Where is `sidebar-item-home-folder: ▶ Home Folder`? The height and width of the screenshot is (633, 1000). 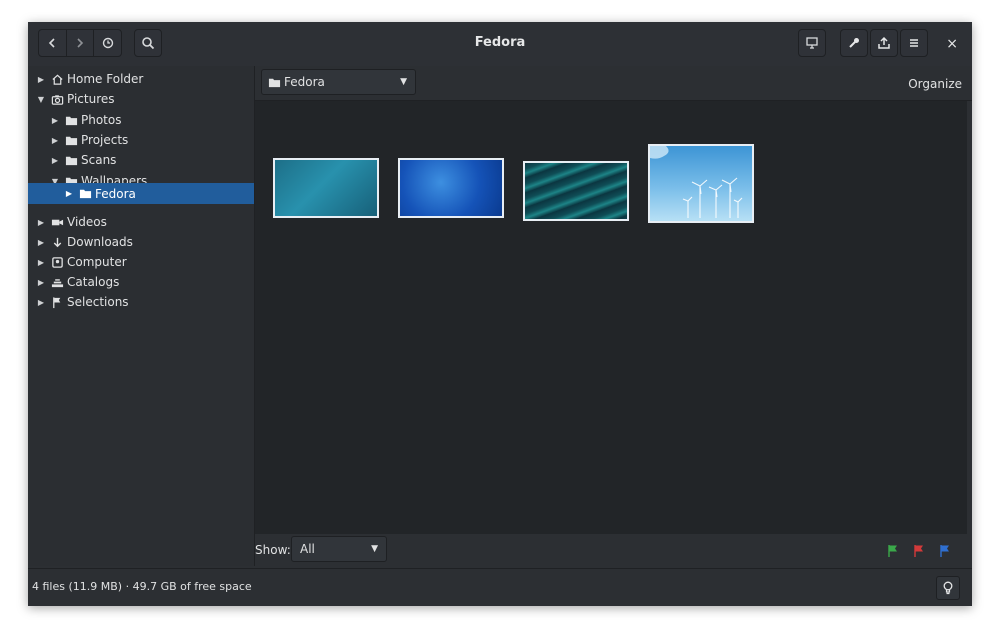 sidebar-item-home-folder: ▶ Home Folder is located at coordinates (141, 79).